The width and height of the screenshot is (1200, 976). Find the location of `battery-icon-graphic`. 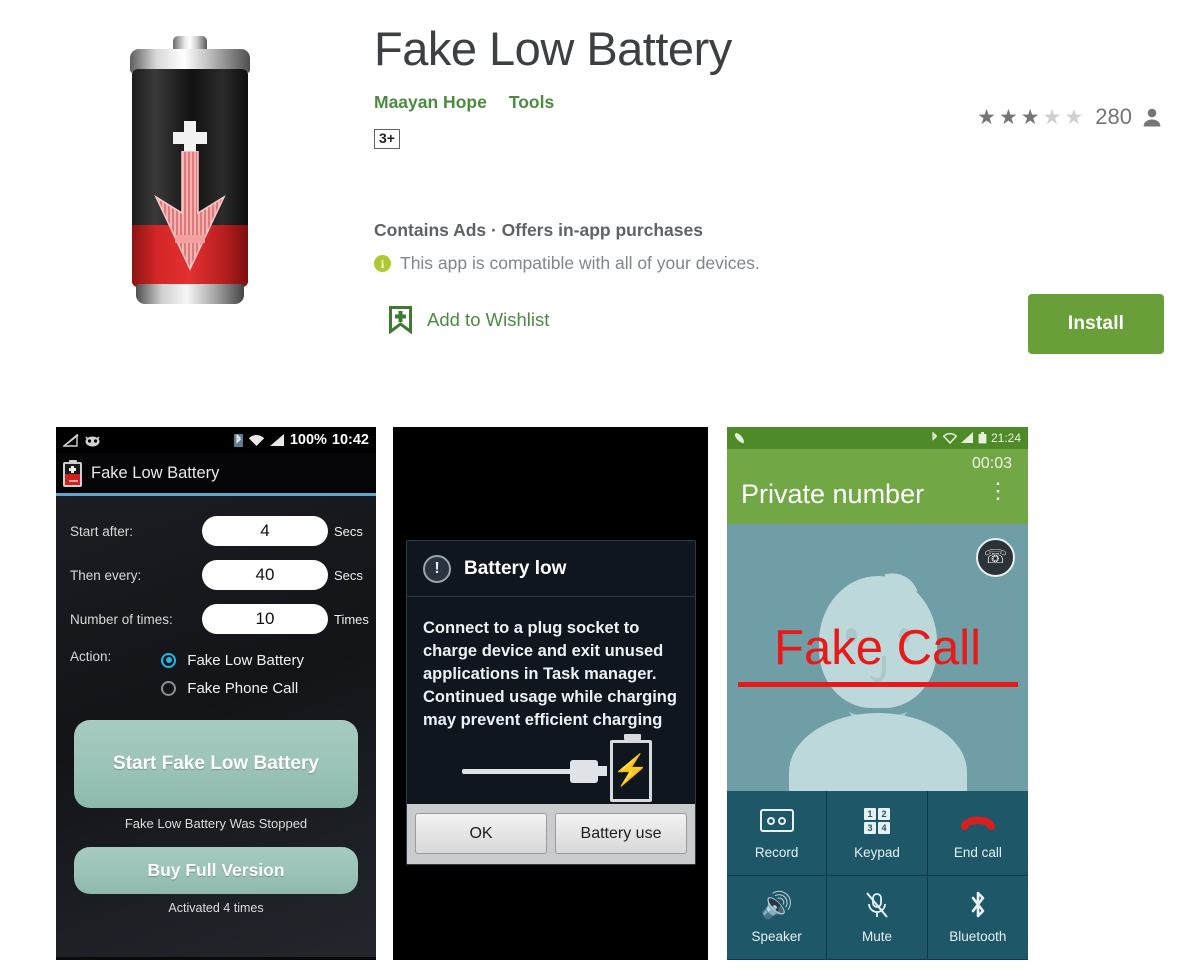

battery-icon-graphic is located at coordinates (190, 175).